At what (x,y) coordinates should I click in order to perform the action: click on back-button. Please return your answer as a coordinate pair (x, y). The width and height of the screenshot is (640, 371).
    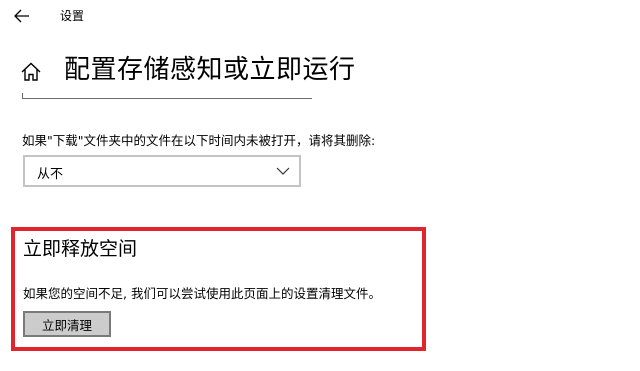
    Looking at the image, I should click on (22, 16).